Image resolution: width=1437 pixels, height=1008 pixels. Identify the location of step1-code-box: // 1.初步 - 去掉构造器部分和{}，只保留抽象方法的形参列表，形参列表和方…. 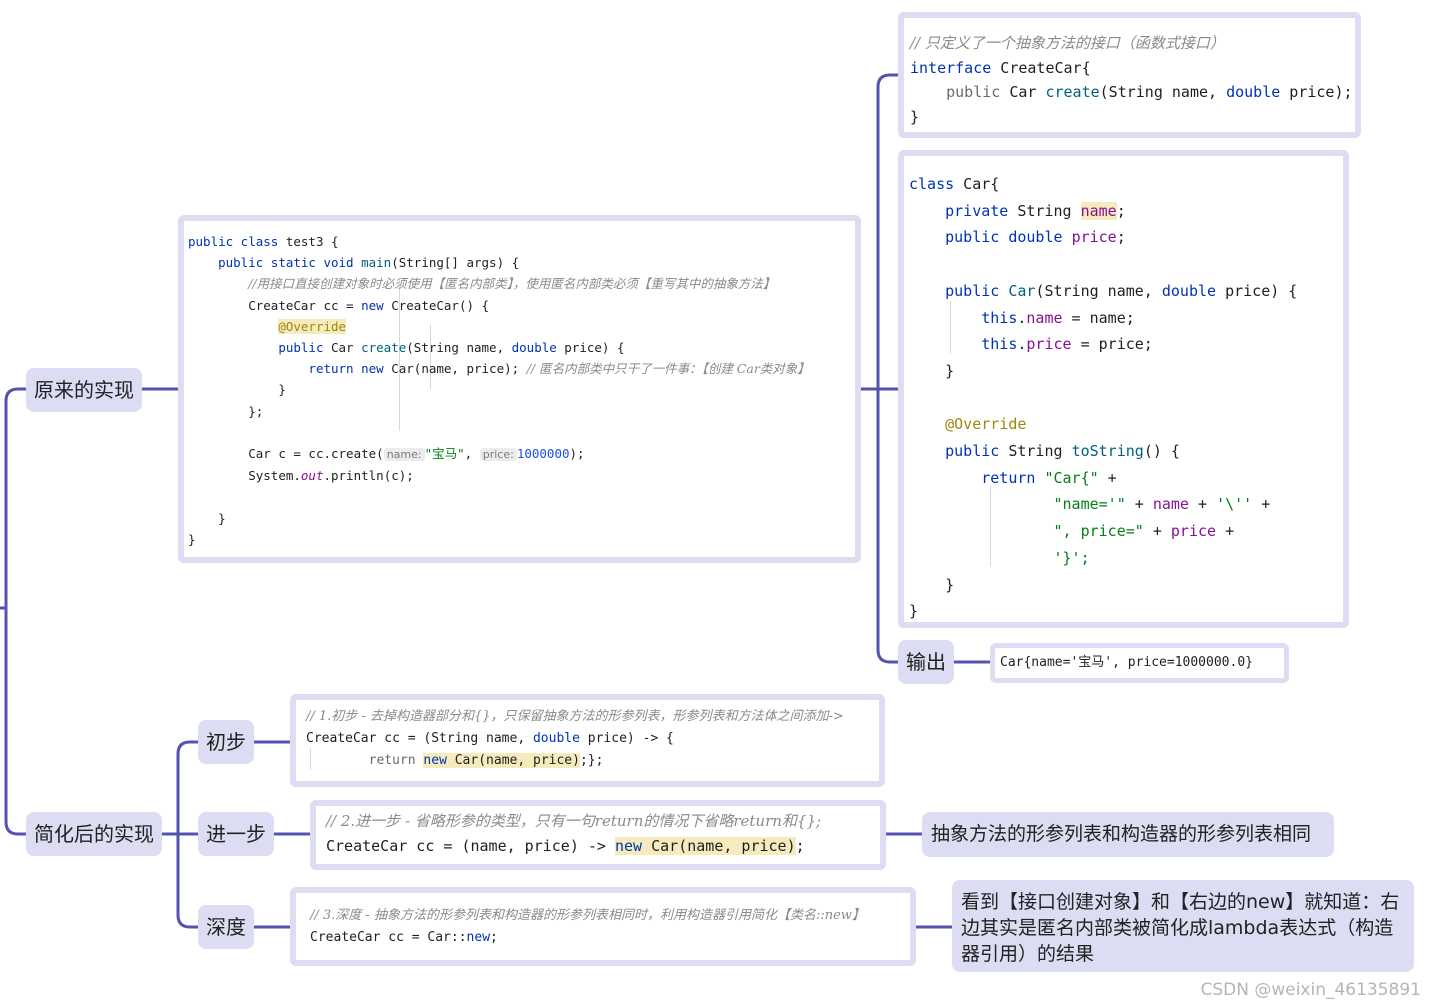
(587, 740).